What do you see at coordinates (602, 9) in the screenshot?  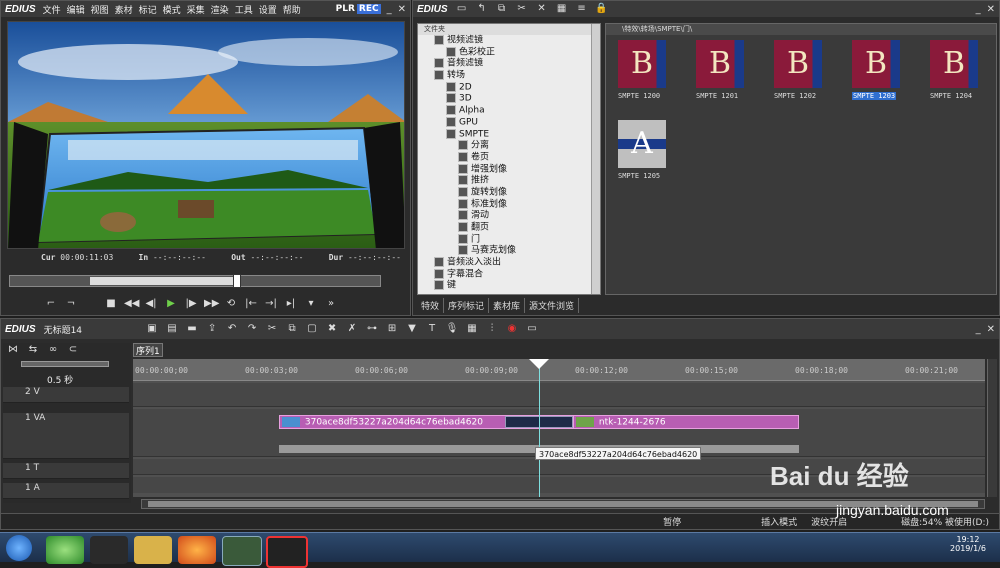 I see `lock-icon: 🔒` at bounding box center [602, 9].